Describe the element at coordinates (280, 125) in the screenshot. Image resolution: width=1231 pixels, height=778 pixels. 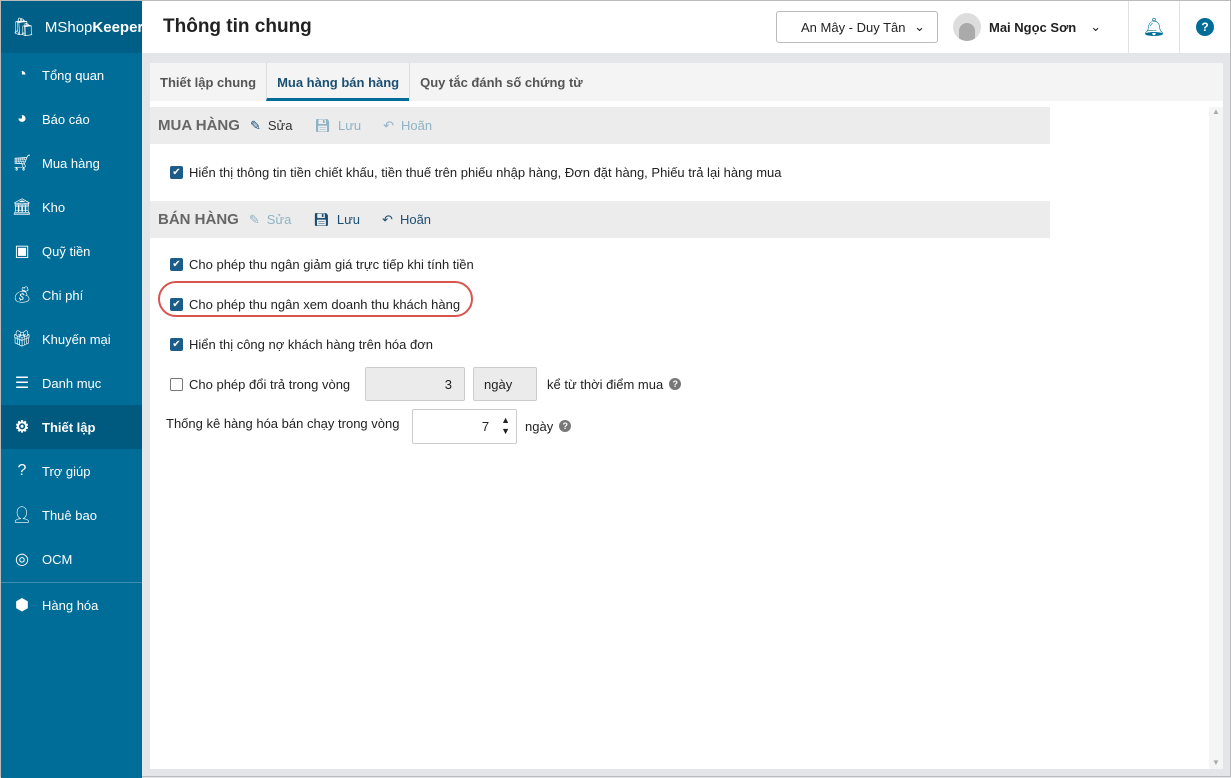
I see `edit-label: Sửa` at that location.